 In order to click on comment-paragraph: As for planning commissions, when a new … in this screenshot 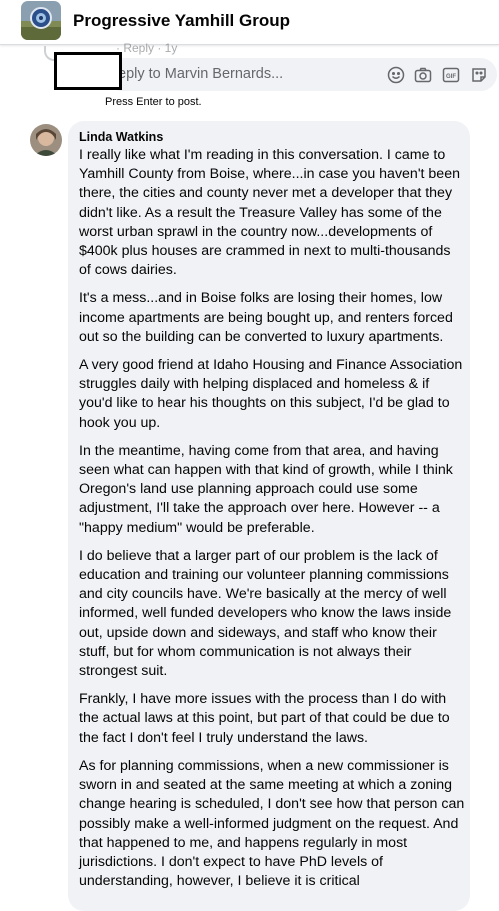, I will do `click(272, 823)`.